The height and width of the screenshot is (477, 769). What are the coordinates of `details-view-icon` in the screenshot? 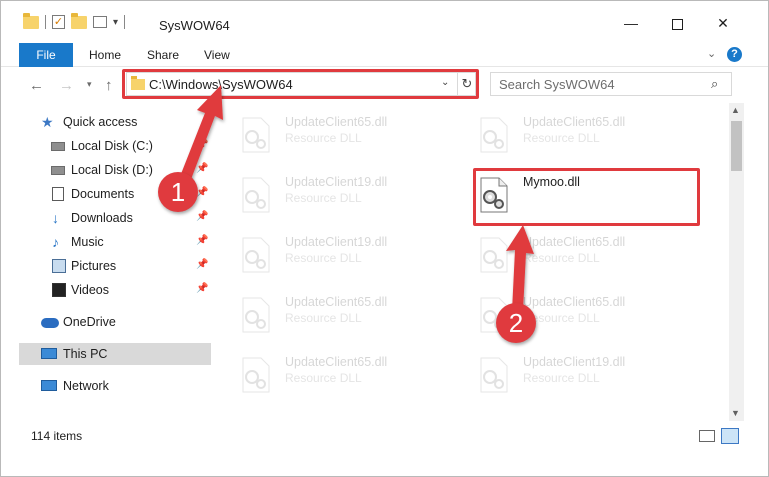 It's located at (707, 436).